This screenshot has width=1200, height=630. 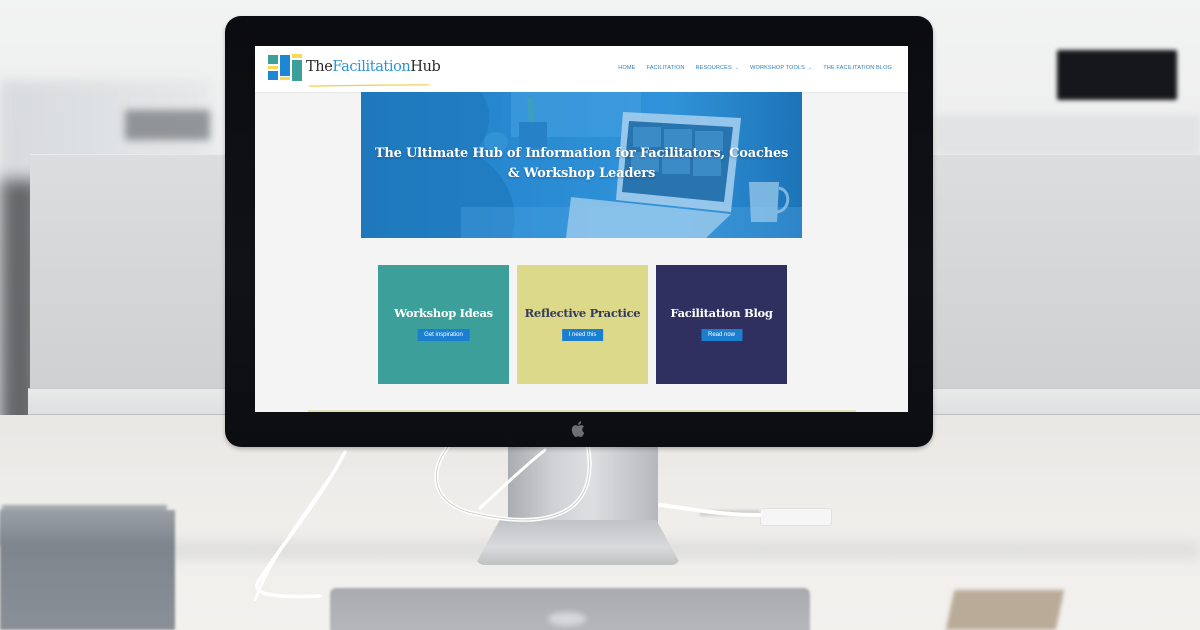 I want to click on nav-facilitation-blog: THE FACILITATION BLOG, so click(x=857, y=68).